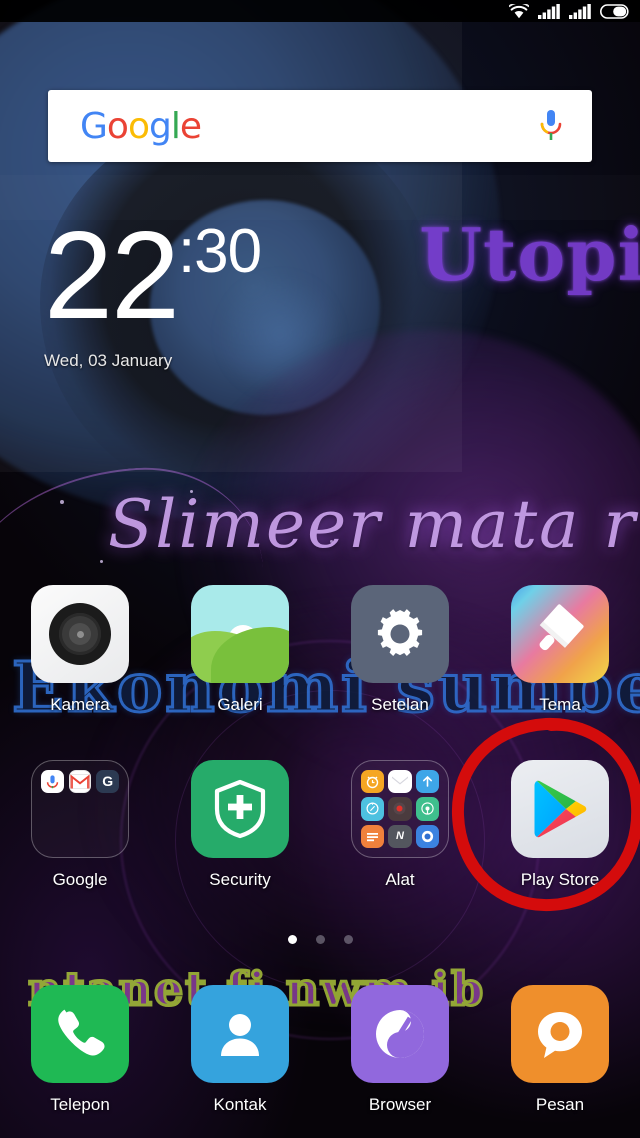 This screenshot has width=640, height=1138. I want to click on app-label: Pesan, so click(560, 1104).